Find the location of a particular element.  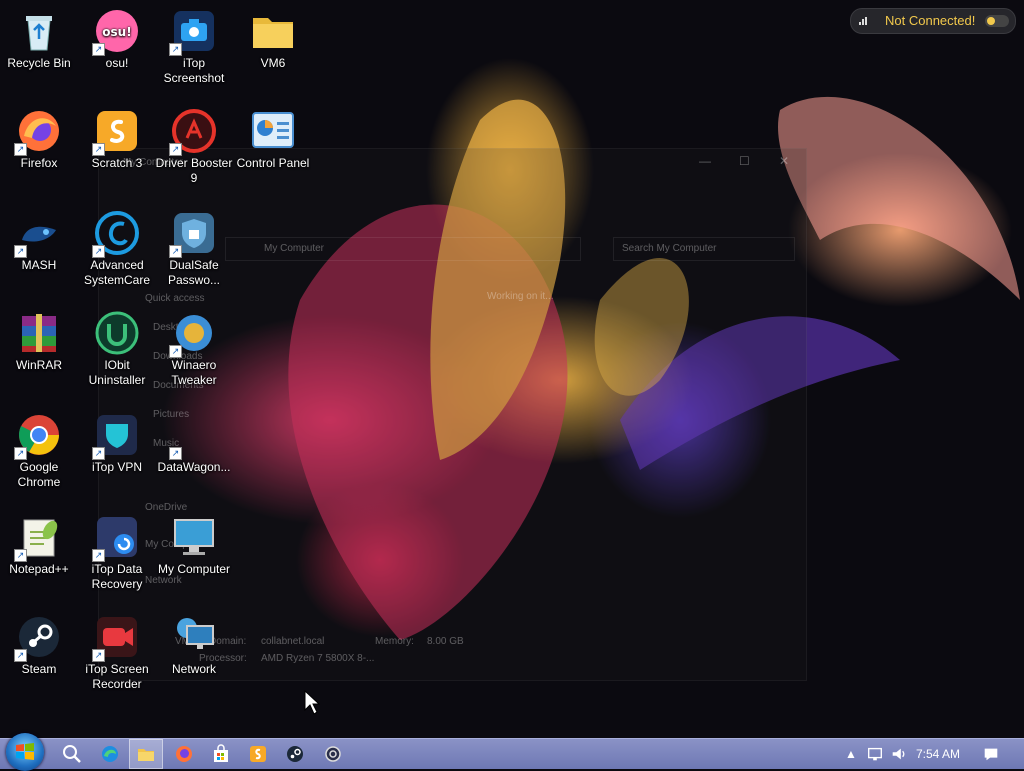

advanced-systemcare-icon: ↗ is located at coordinates (116, 234).